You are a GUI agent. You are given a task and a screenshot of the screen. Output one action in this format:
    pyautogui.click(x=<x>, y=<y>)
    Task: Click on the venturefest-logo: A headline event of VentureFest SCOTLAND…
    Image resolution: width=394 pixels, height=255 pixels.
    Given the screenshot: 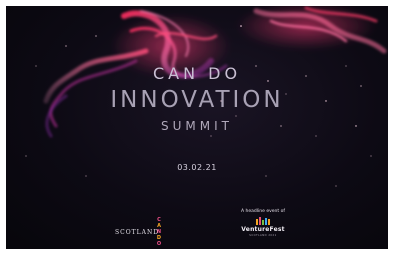 What is the action you would take?
    pyautogui.click(x=263, y=227)
    